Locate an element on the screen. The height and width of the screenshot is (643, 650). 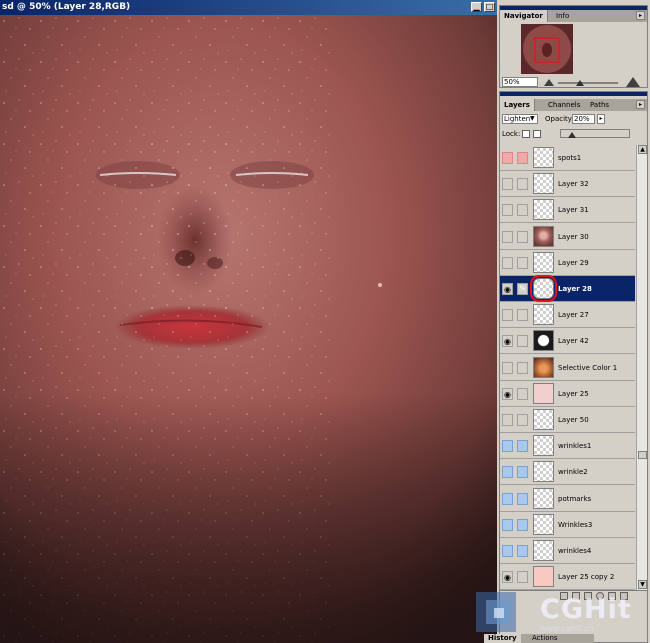
layer-row: Layer 50 is located at coordinates (567, 420).